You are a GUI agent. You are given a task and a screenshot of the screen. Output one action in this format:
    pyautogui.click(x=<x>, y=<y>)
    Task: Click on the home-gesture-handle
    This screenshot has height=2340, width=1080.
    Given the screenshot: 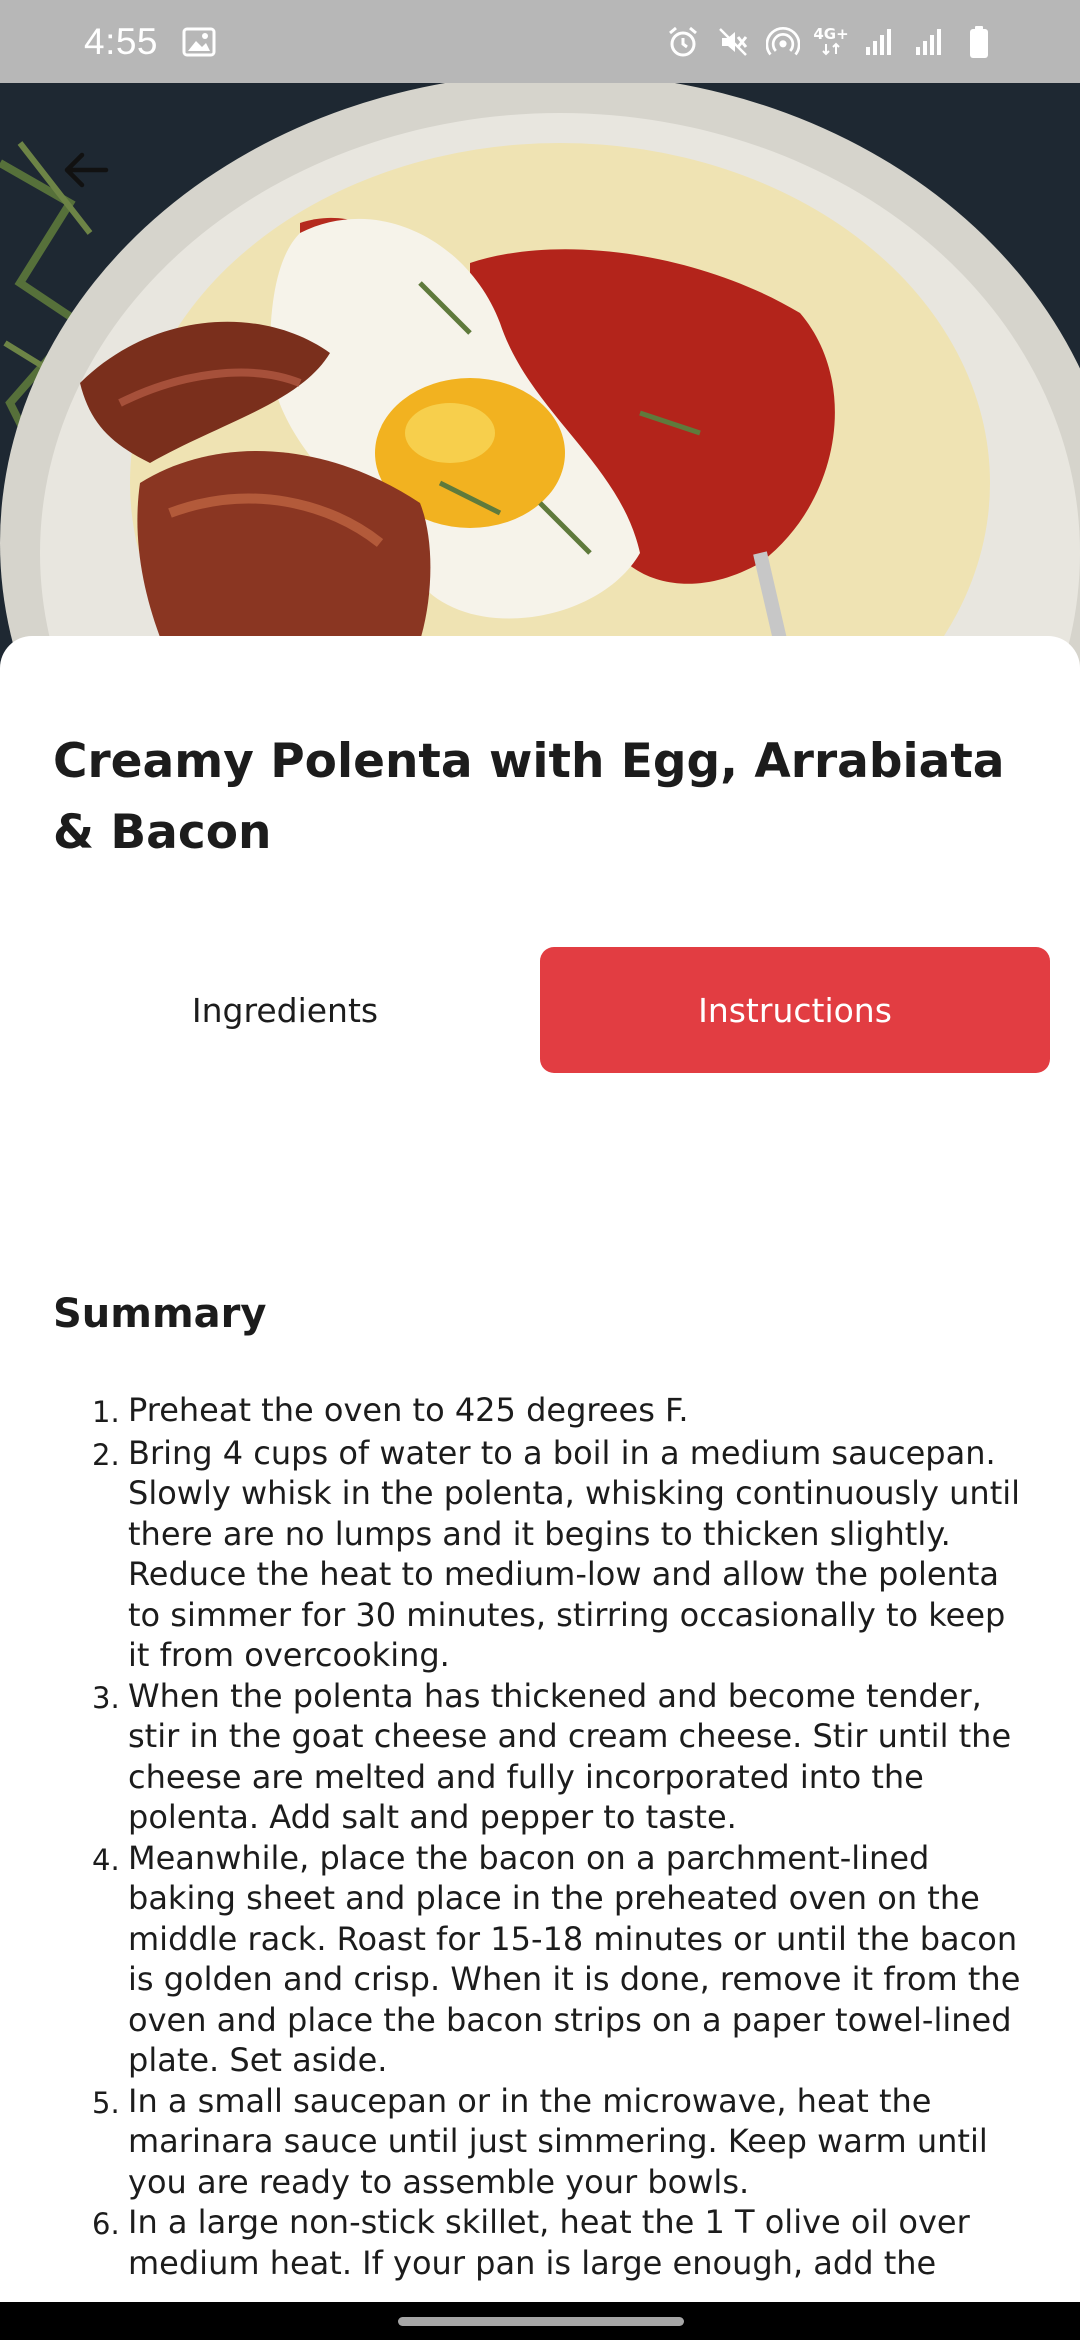 What is the action you would take?
    pyautogui.click(x=541, y=2321)
    